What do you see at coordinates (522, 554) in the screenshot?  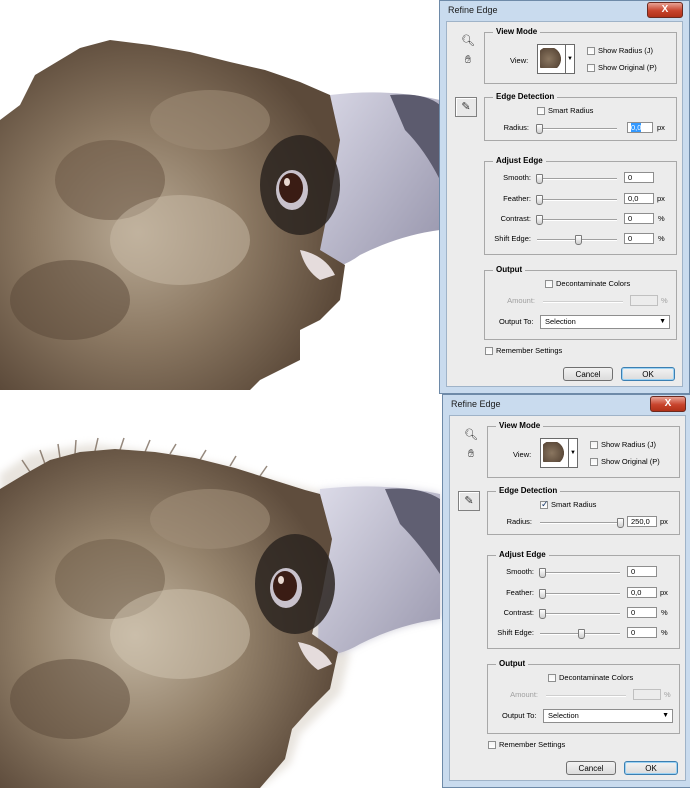 I see `adjust-edge-title: Adjust Edge` at bounding box center [522, 554].